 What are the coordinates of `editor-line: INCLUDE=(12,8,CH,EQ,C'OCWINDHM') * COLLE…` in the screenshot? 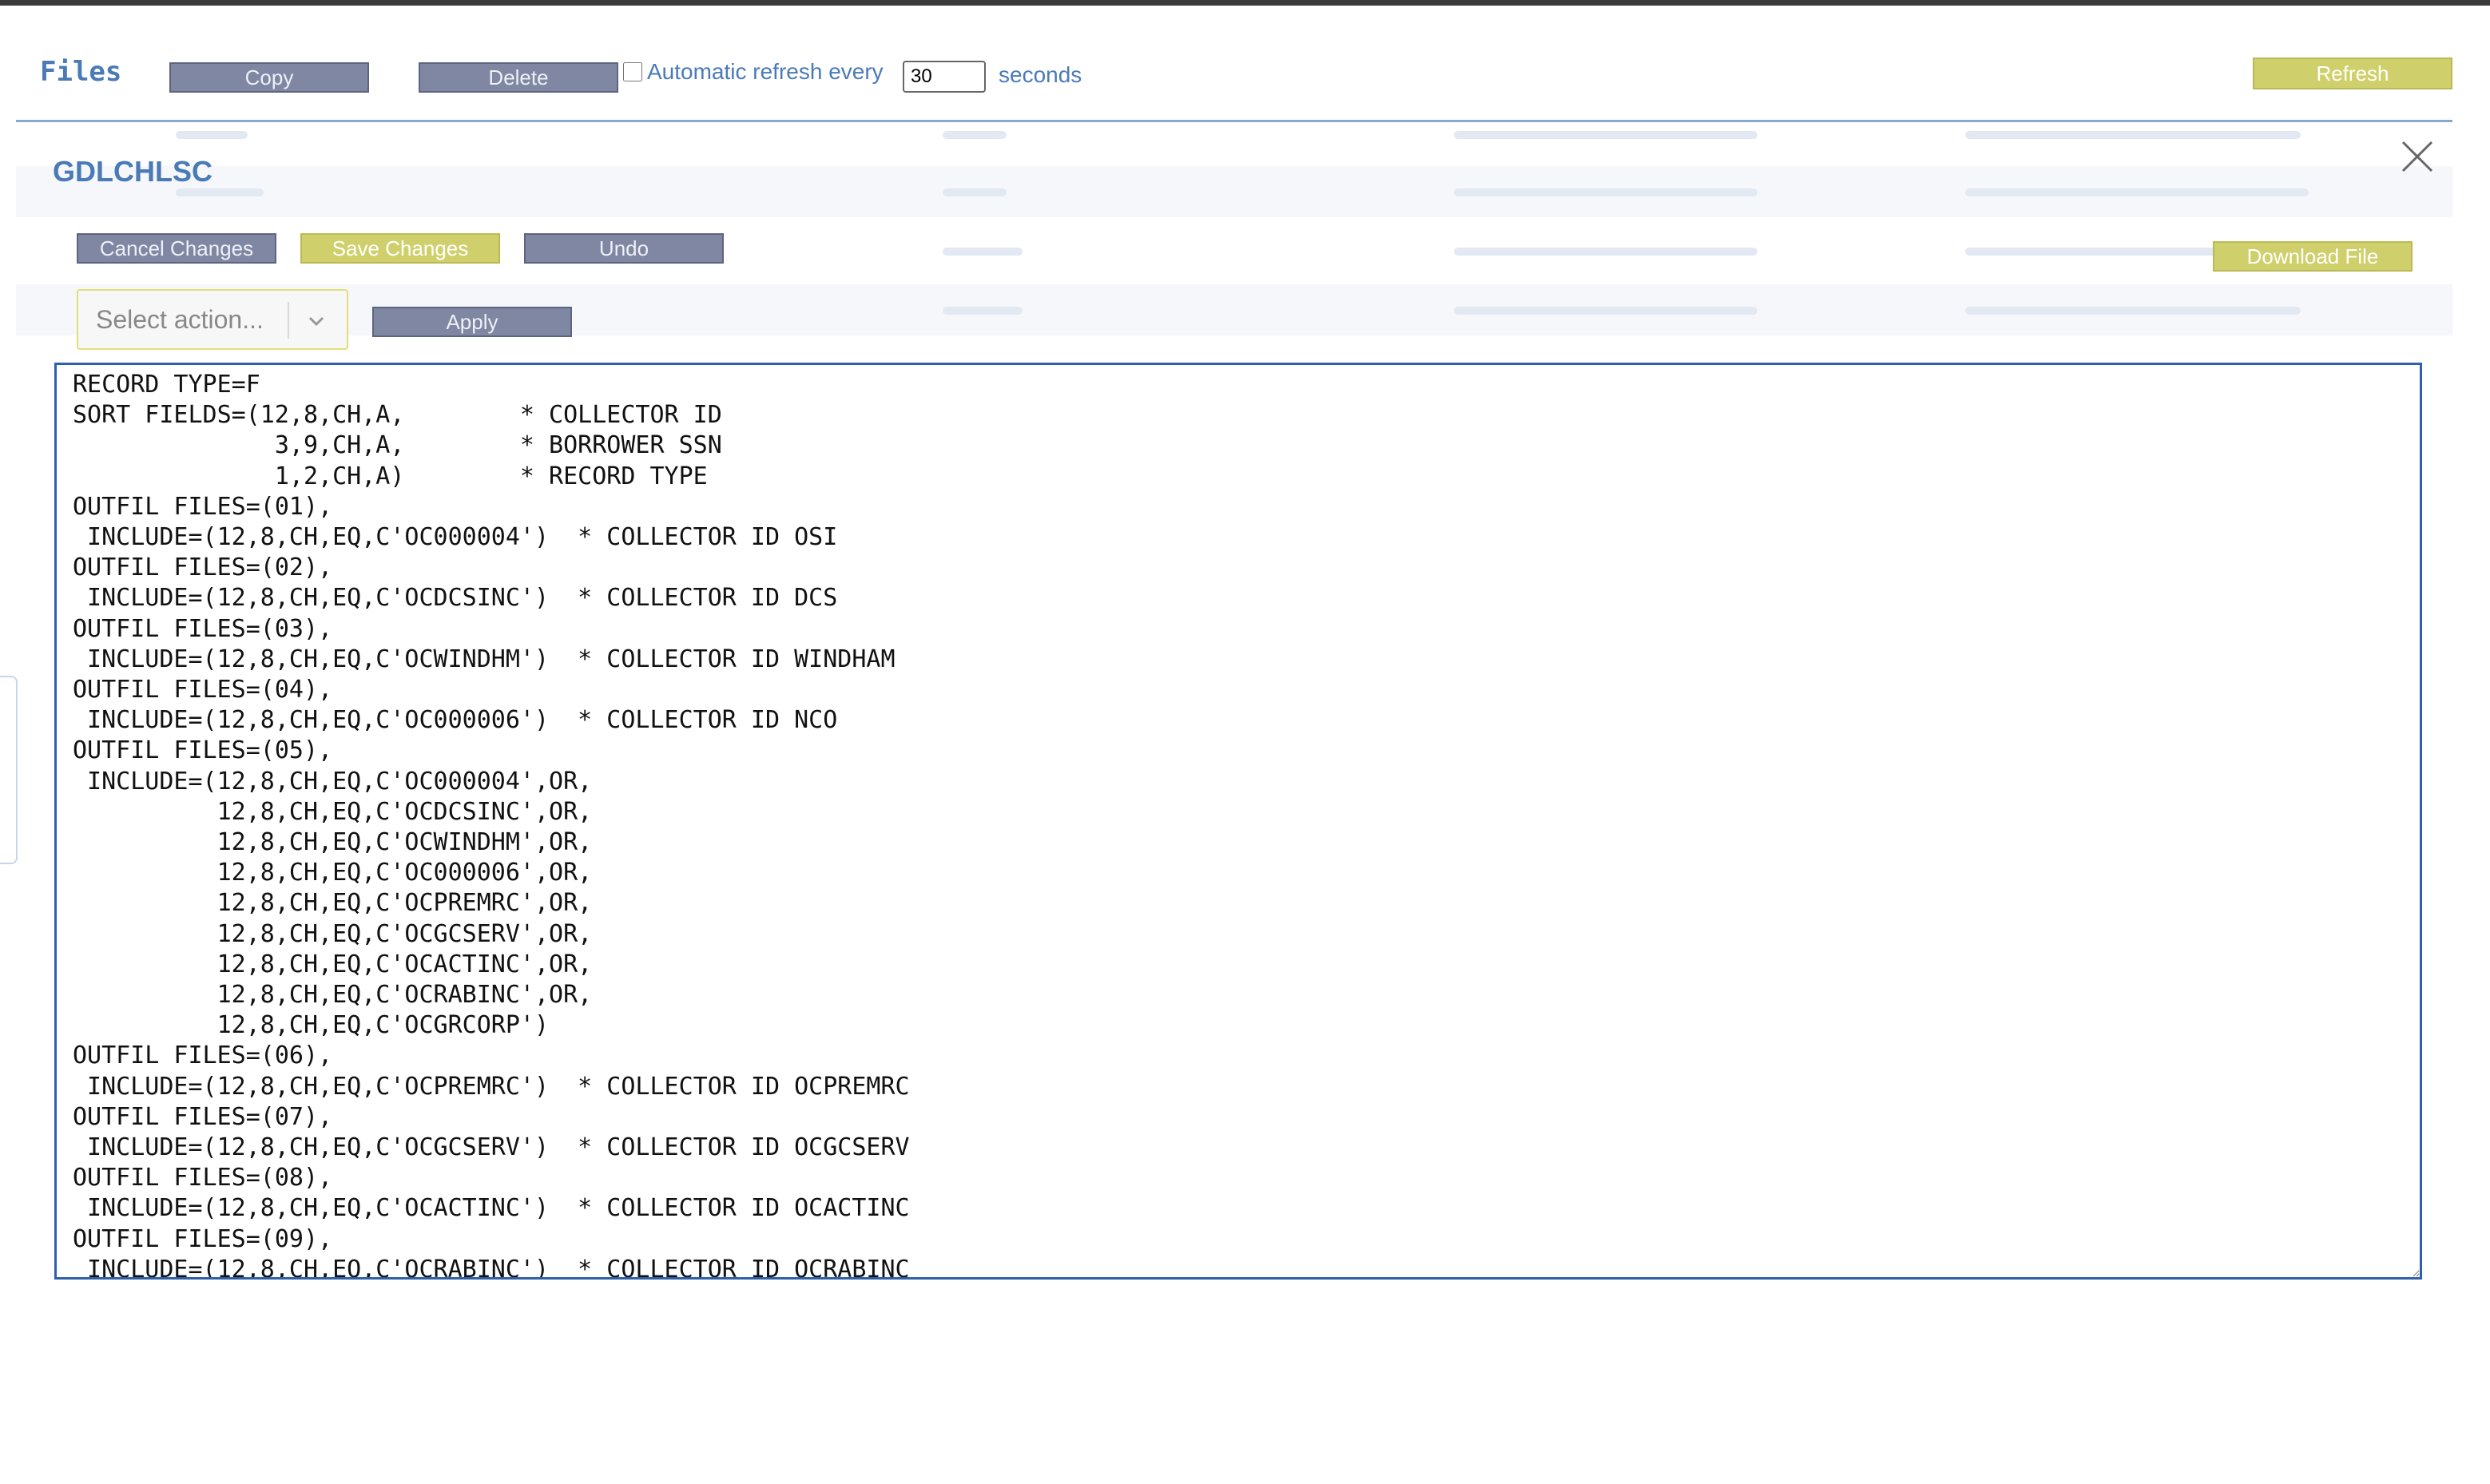 It's located at (484, 659).